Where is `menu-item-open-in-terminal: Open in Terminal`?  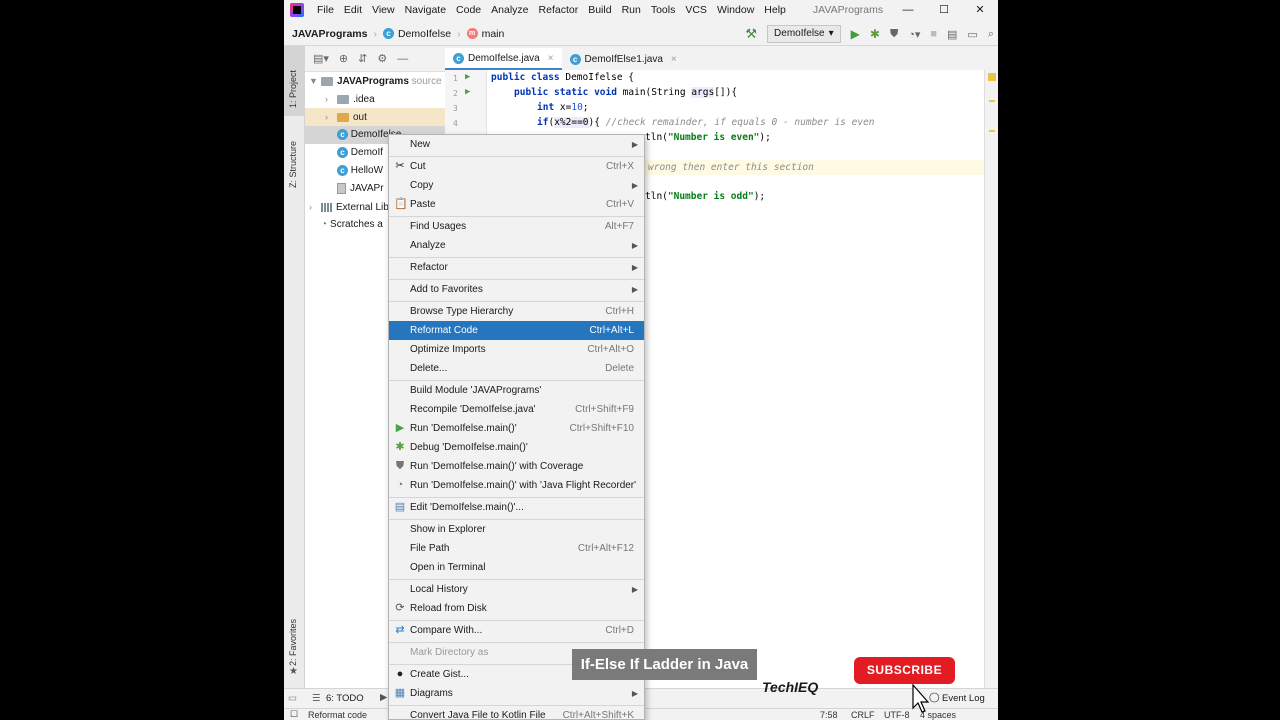
menu-item-open-in-terminal: Open in Terminal is located at coordinates (516, 567).